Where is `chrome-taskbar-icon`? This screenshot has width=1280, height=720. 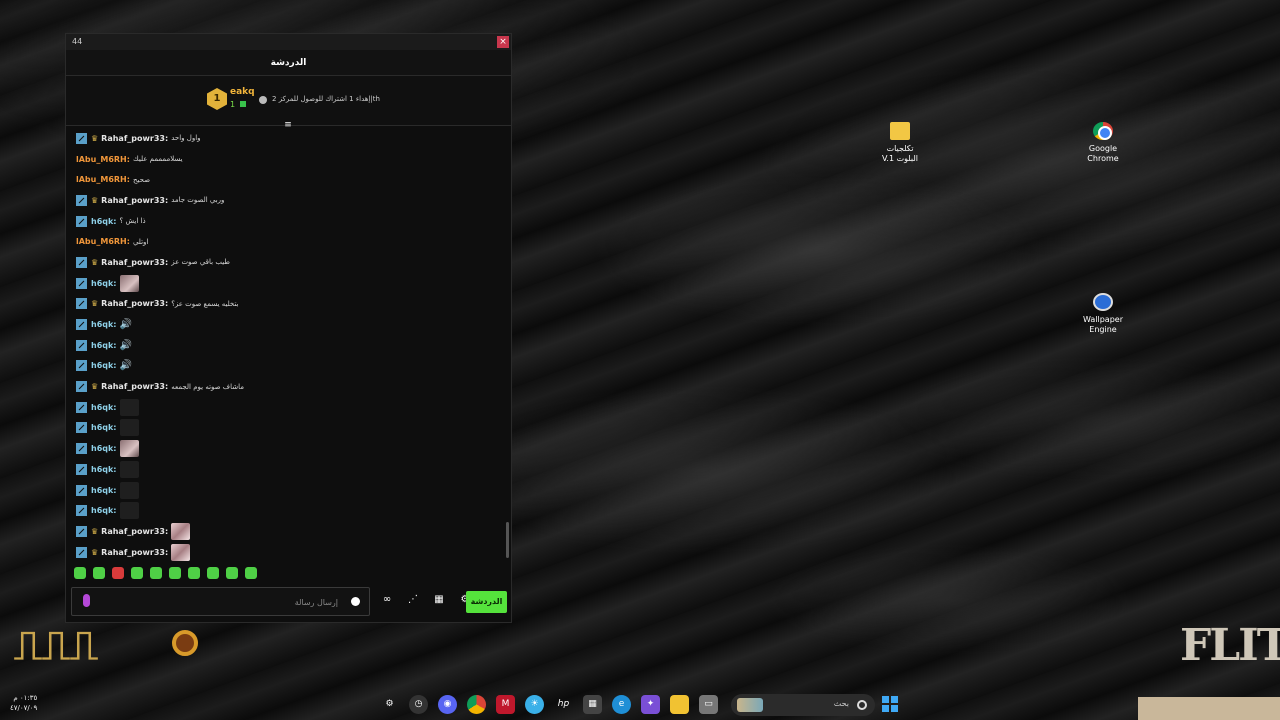
chrome-taskbar-icon is located at coordinates (476, 704).